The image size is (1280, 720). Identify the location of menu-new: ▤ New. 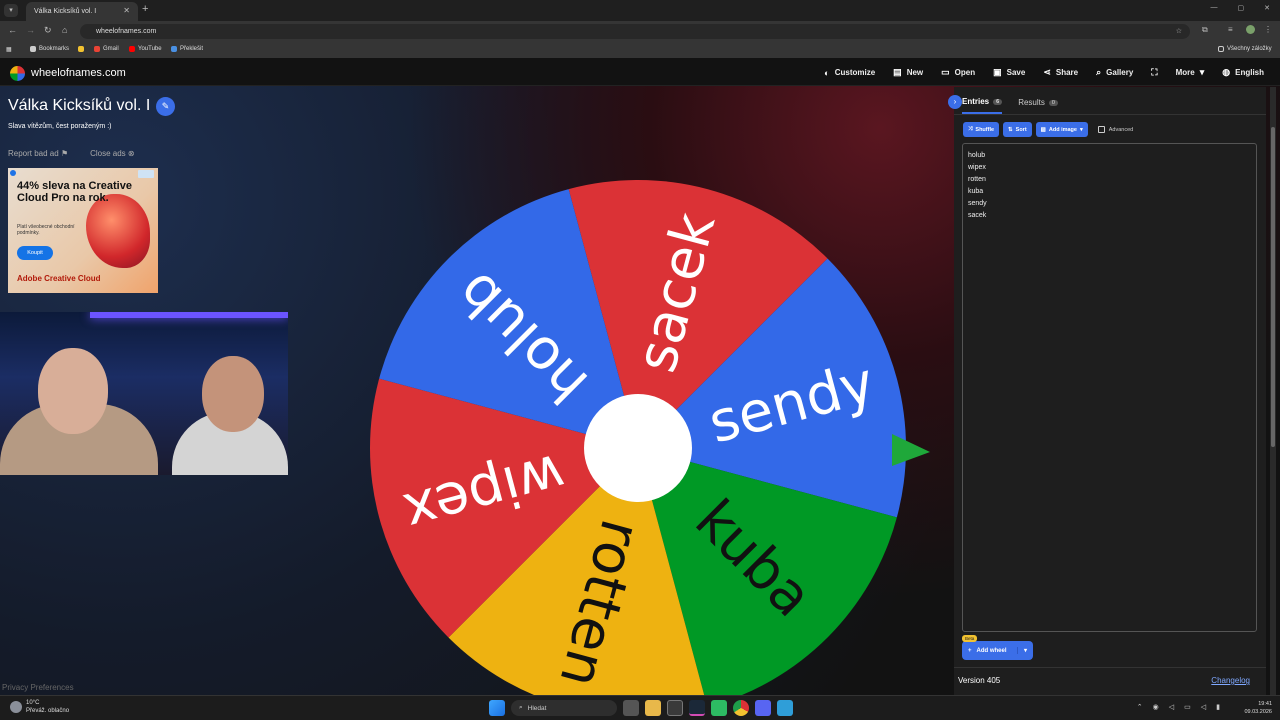
(908, 72).